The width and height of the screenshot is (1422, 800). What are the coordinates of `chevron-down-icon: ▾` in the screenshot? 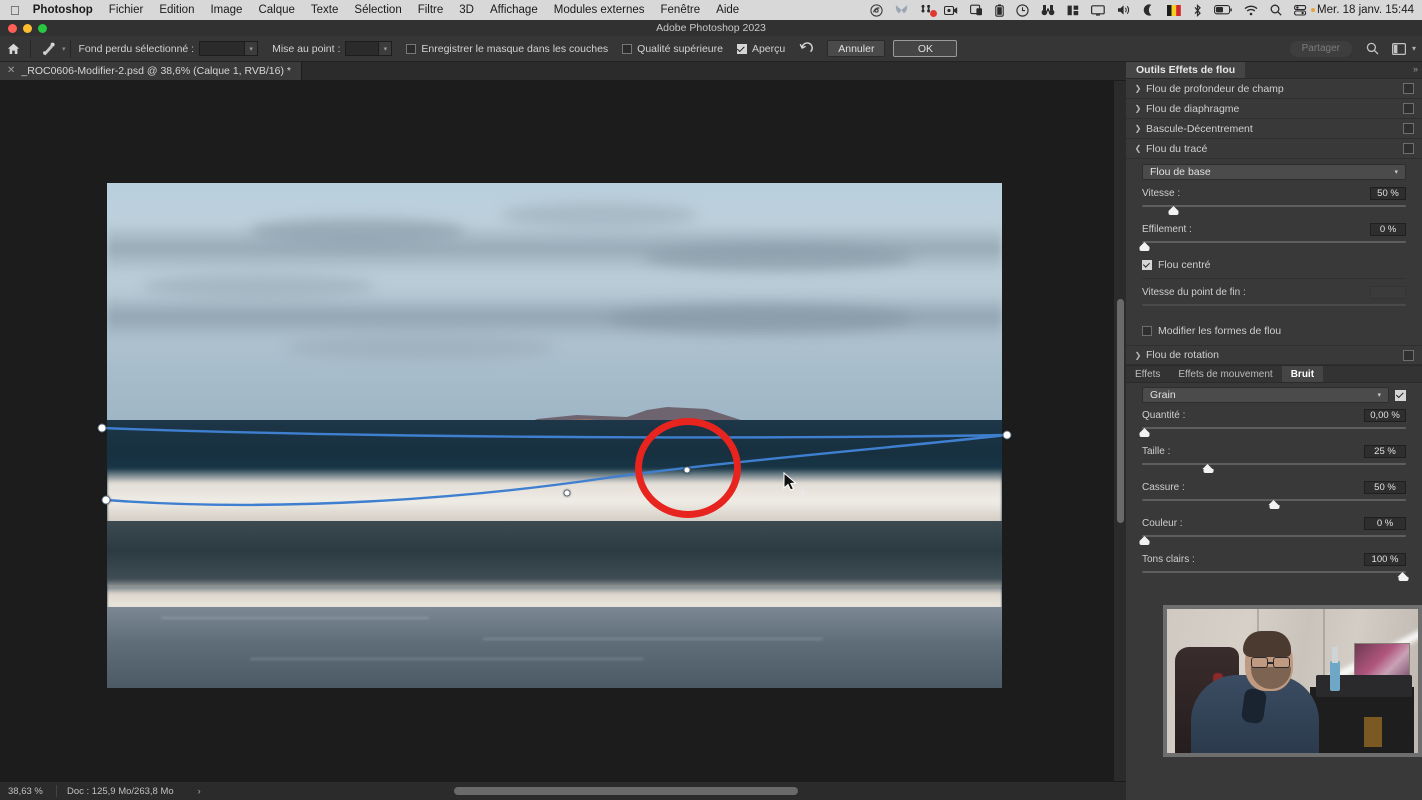 It's located at (1414, 48).